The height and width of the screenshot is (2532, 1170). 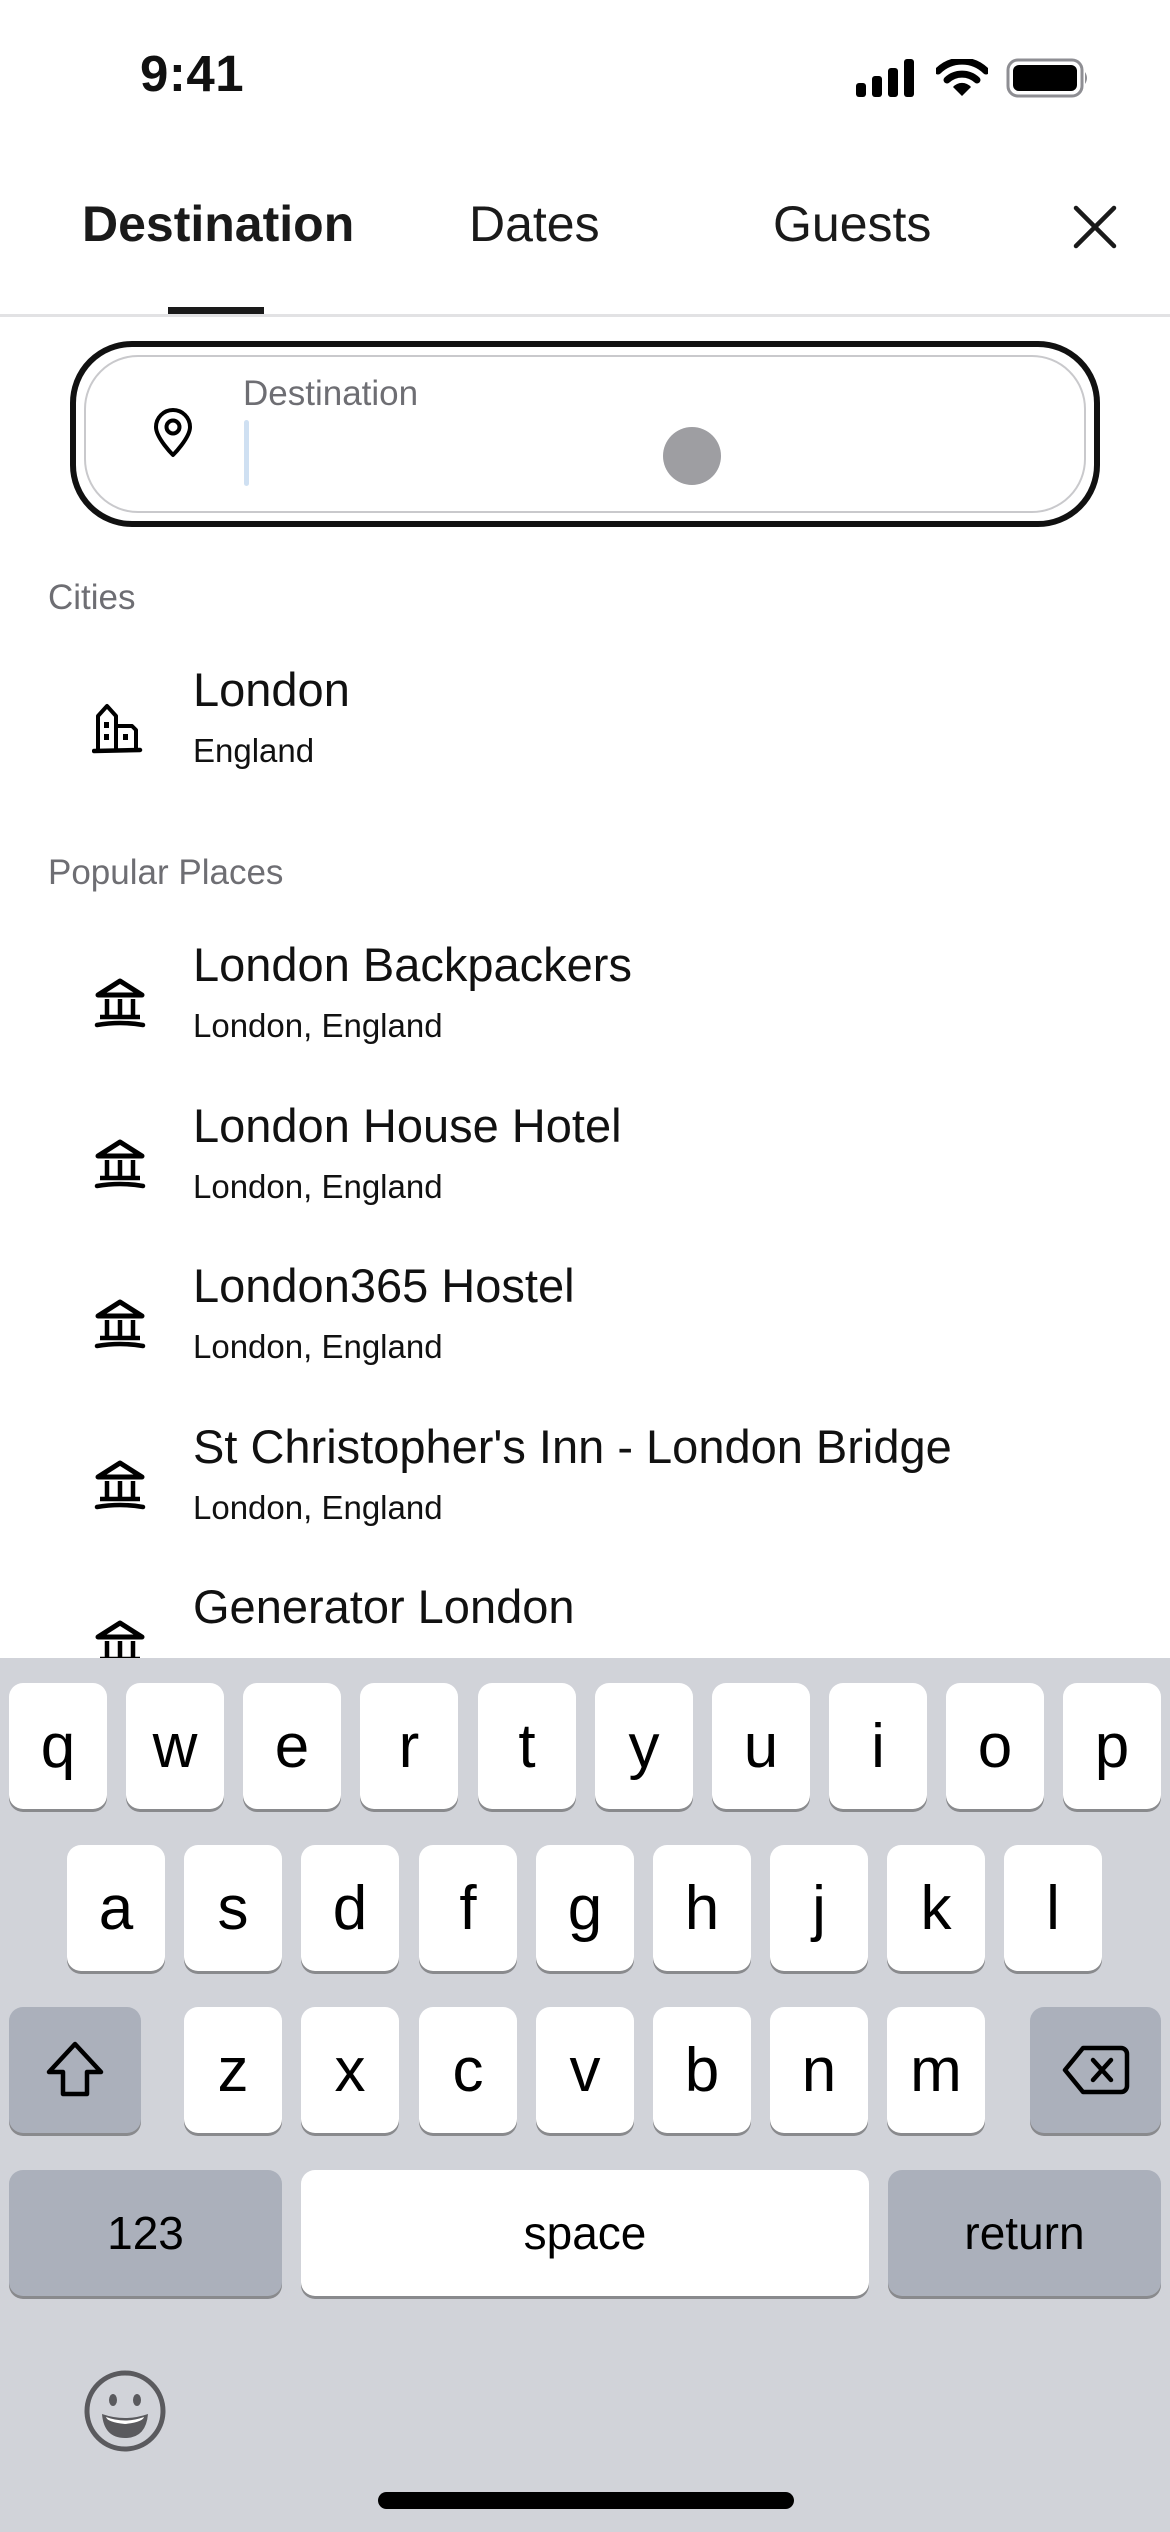 I want to click on place-title: London365 Hostel, so click(x=384, y=1285).